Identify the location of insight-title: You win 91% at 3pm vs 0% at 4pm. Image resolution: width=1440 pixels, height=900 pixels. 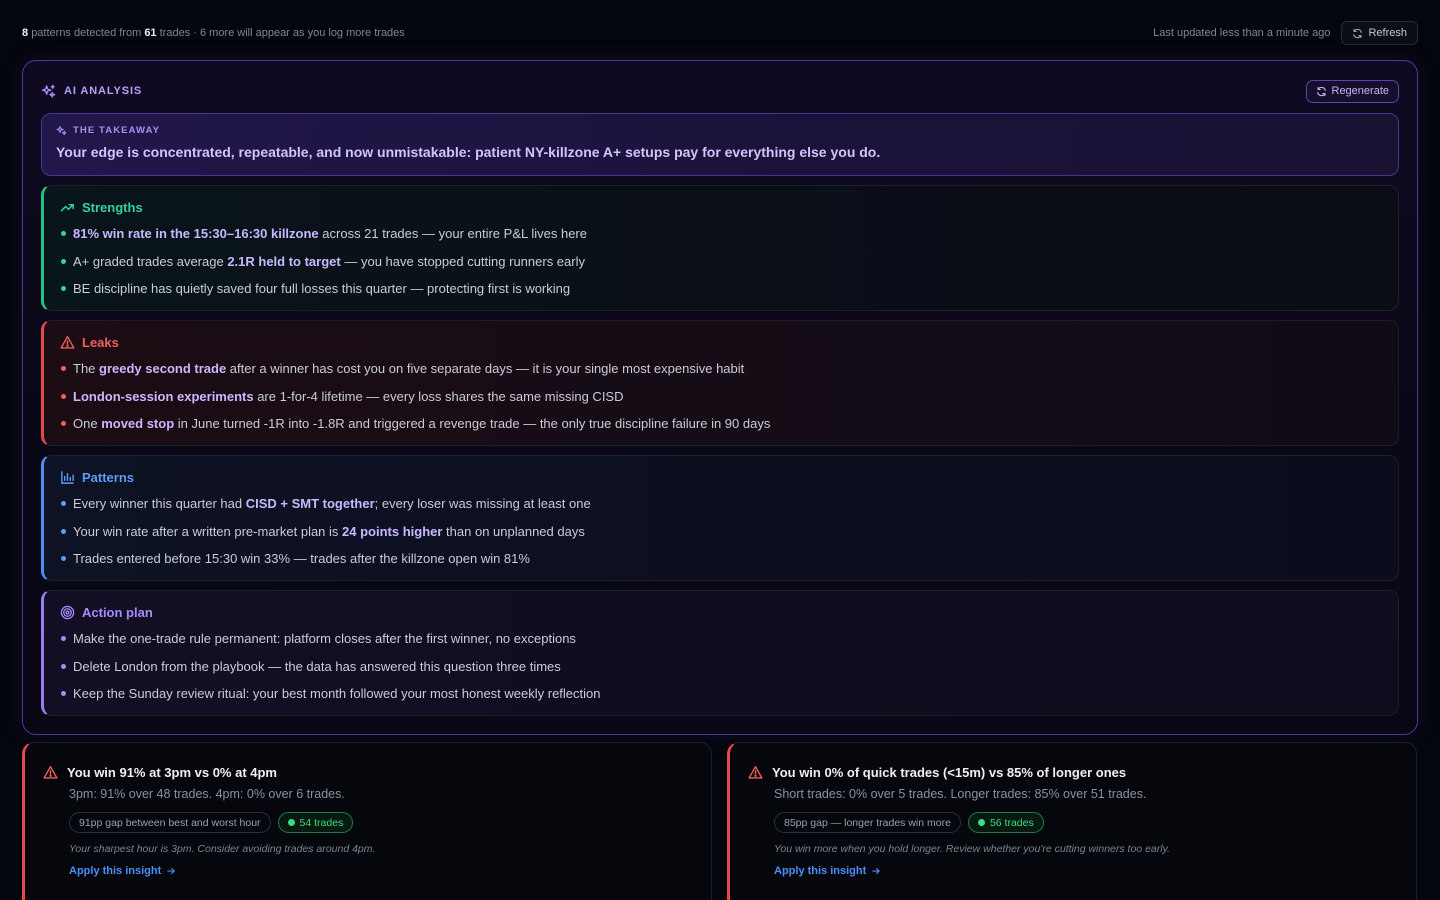
(368, 772).